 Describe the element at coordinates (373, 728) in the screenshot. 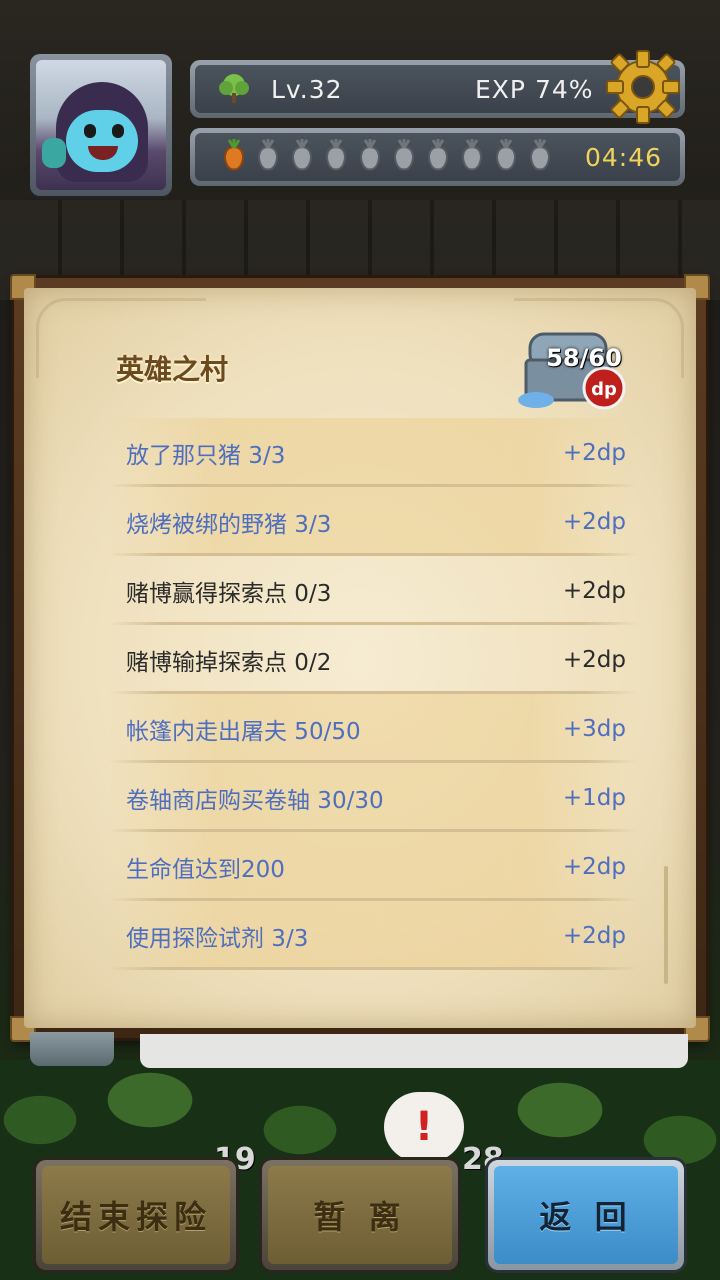

I see `quest-row: 帐篷内走出屠夫 50/50 +3dp` at that location.